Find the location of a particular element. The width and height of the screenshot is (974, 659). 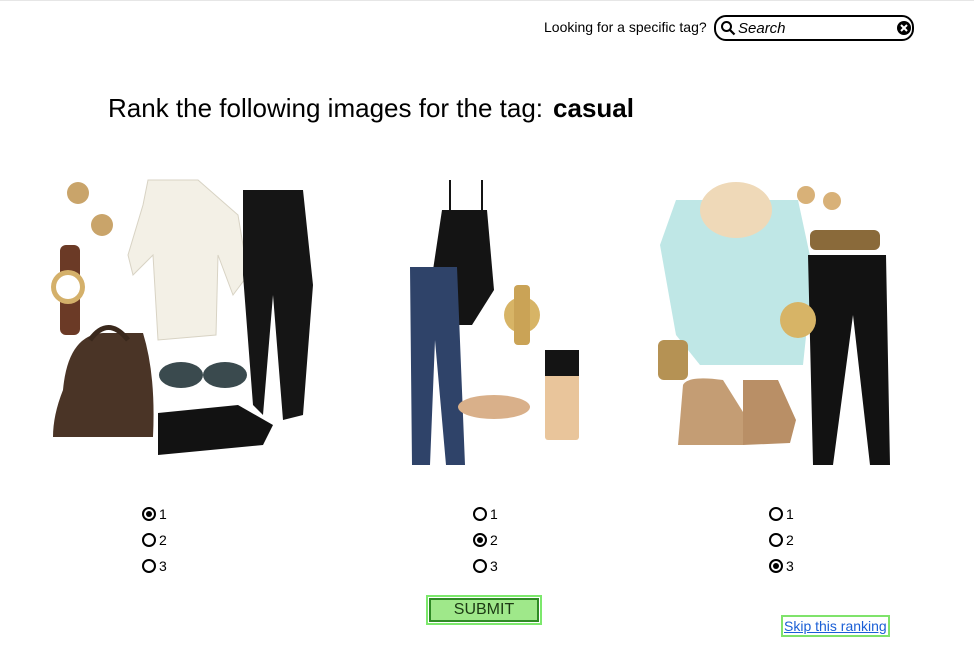

rank-option-3-3: 3 is located at coordinates (781, 566).